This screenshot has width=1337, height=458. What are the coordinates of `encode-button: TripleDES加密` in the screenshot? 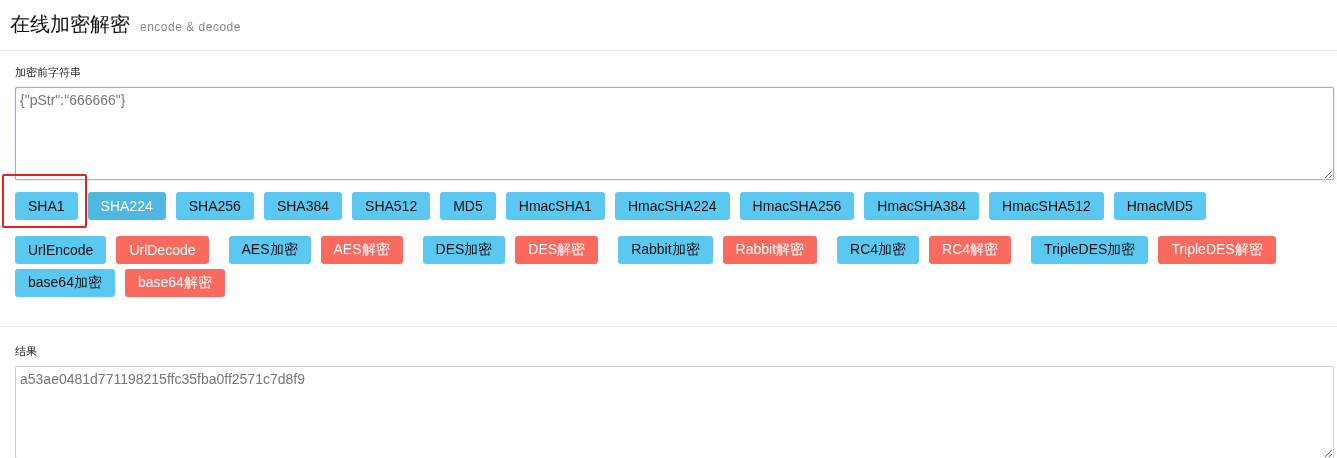 It's located at (1090, 250).